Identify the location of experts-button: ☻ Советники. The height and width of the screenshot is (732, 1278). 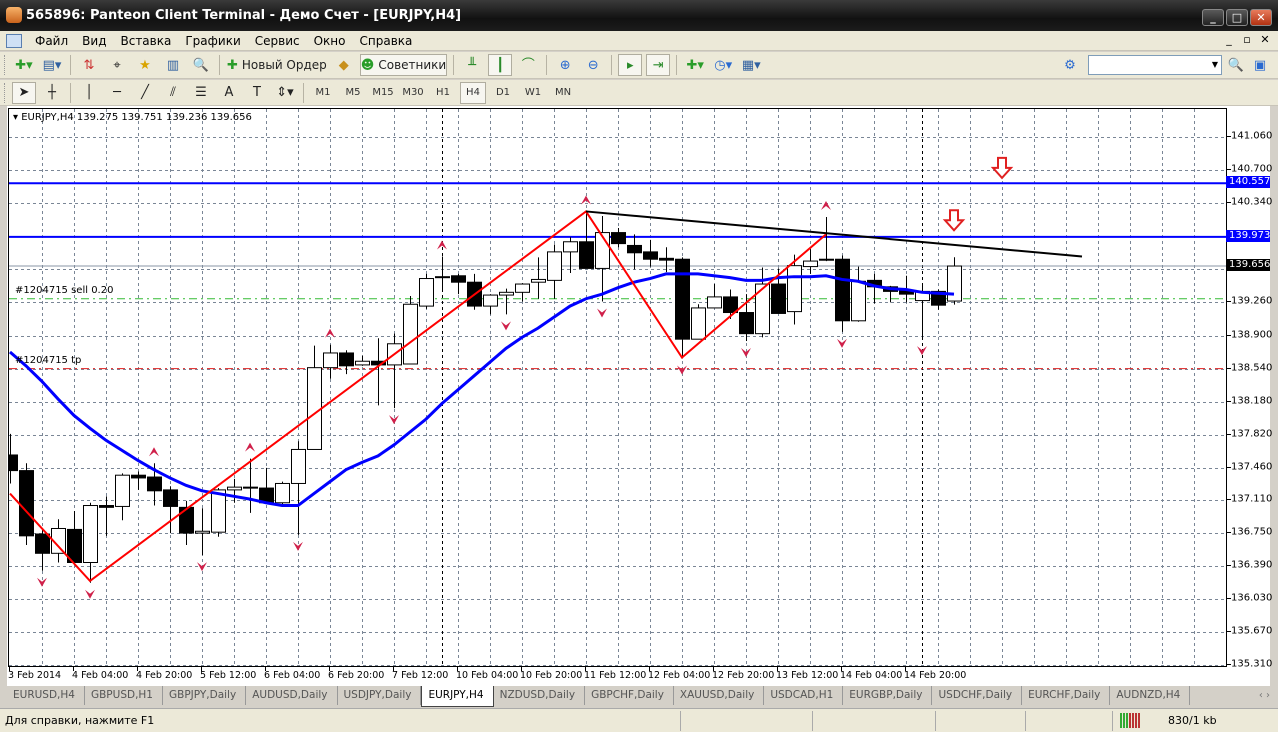
(403, 65).